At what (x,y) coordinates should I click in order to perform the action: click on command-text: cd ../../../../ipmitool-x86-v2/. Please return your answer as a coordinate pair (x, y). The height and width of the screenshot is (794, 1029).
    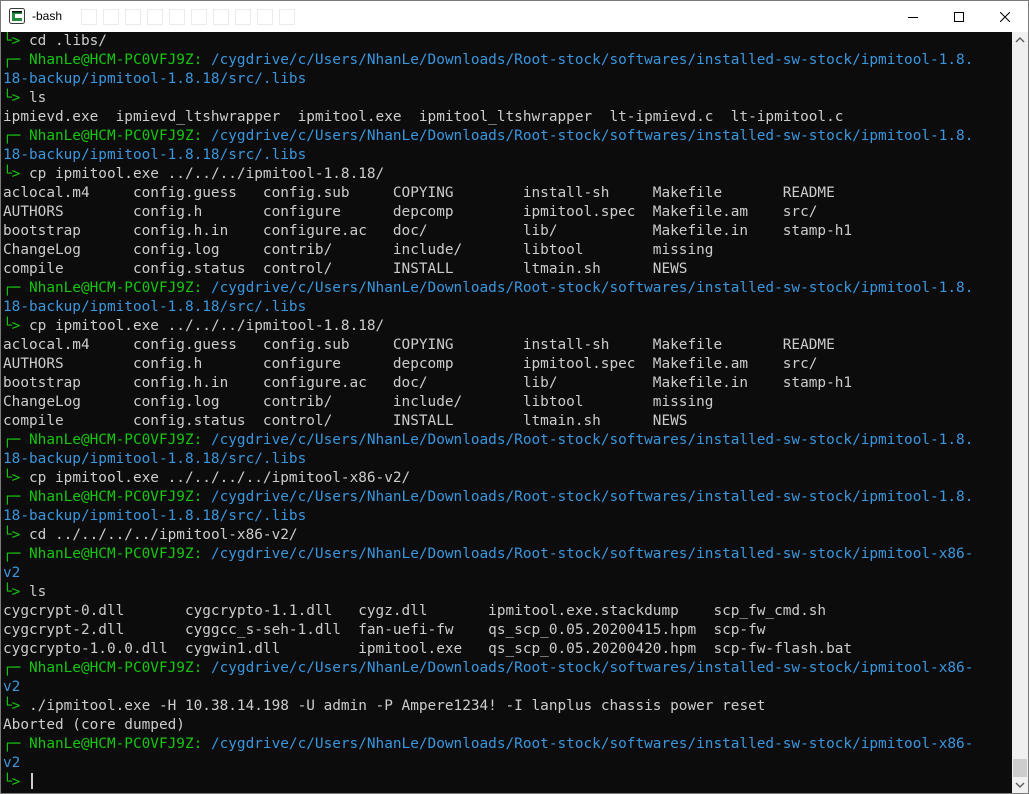
    Looking at the image, I should click on (163, 535).